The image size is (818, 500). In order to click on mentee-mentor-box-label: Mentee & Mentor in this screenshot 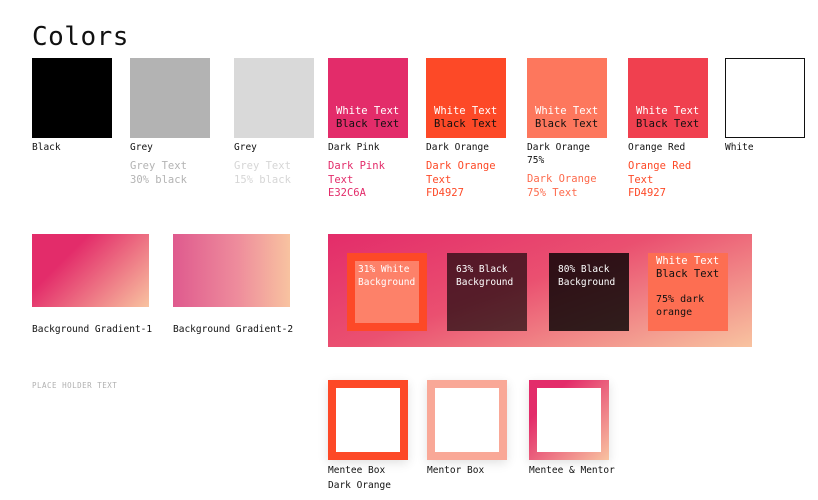, I will do `click(572, 470)`.